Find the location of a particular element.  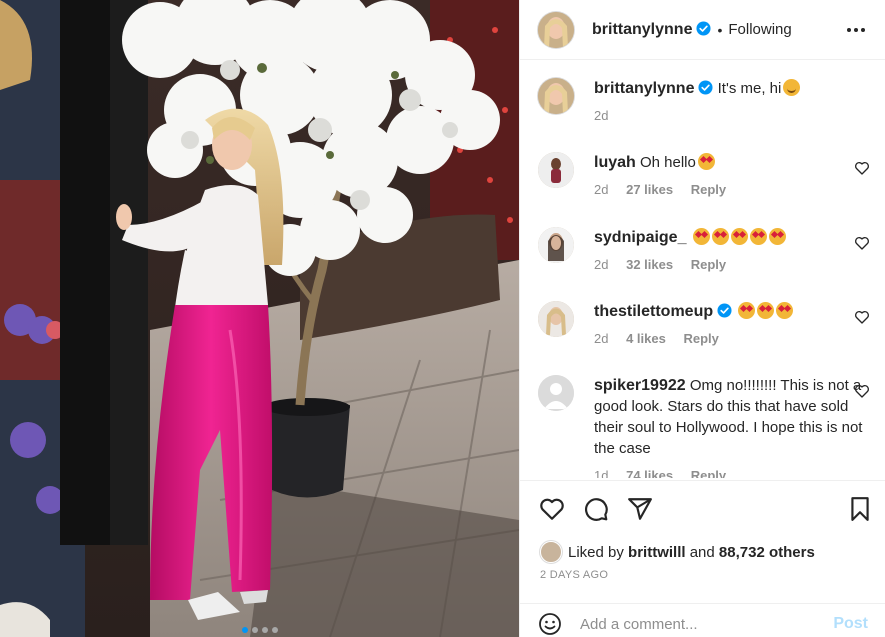

following-button: Following is located at coordinates (759, 29).